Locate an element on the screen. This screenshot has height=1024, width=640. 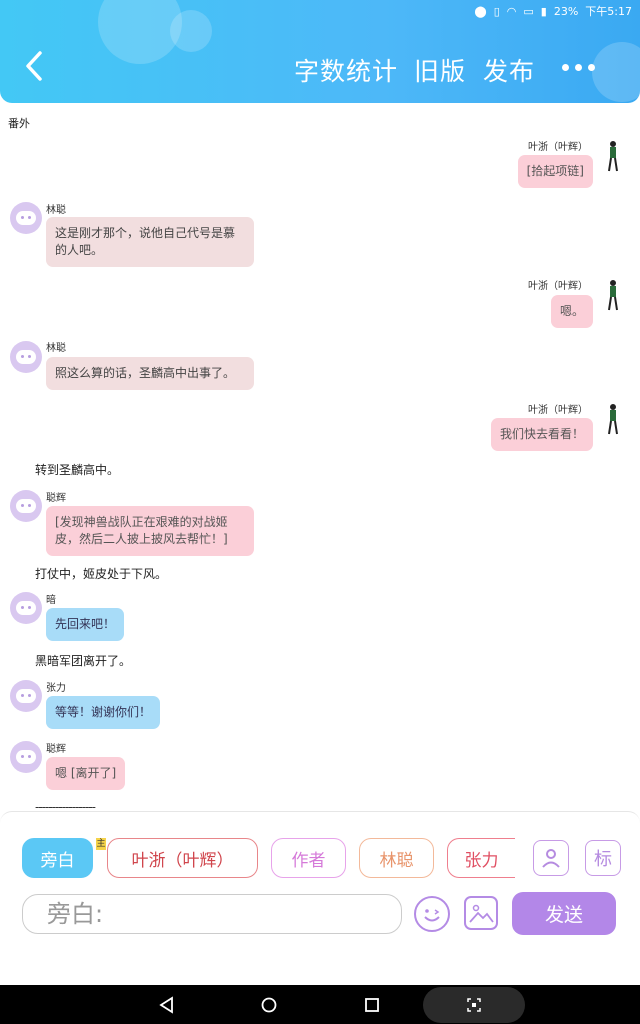
screenshot-pill is located at coordinates (474, 1005).